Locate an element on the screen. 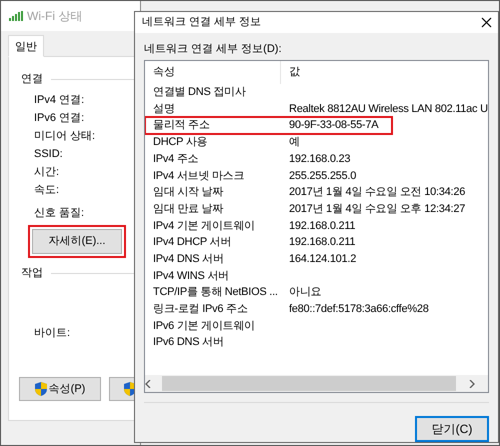 This screenshot has width=500, height=446. field-label: IPv6 연결: is located at coordinates (59, 118).